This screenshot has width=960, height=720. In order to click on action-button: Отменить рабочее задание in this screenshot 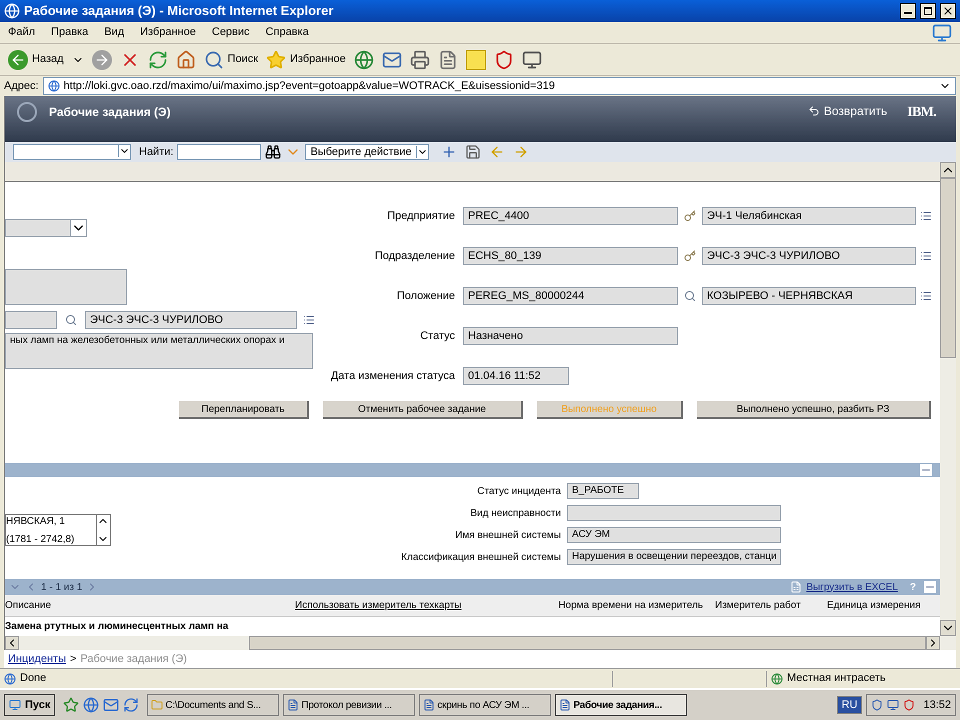, I will do `click(423, 410)`.